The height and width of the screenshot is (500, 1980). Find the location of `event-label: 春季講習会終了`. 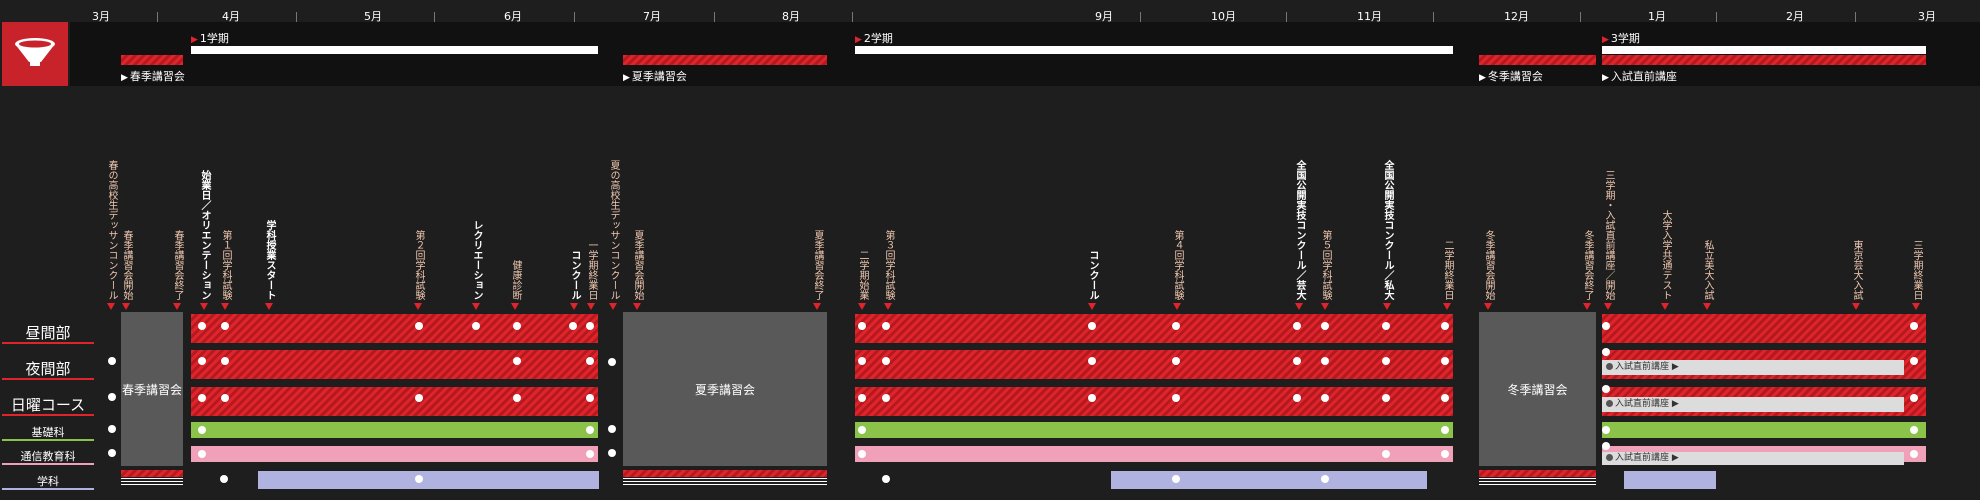

event-label: 春季講習会終了 is located at coordinates (177, 265).